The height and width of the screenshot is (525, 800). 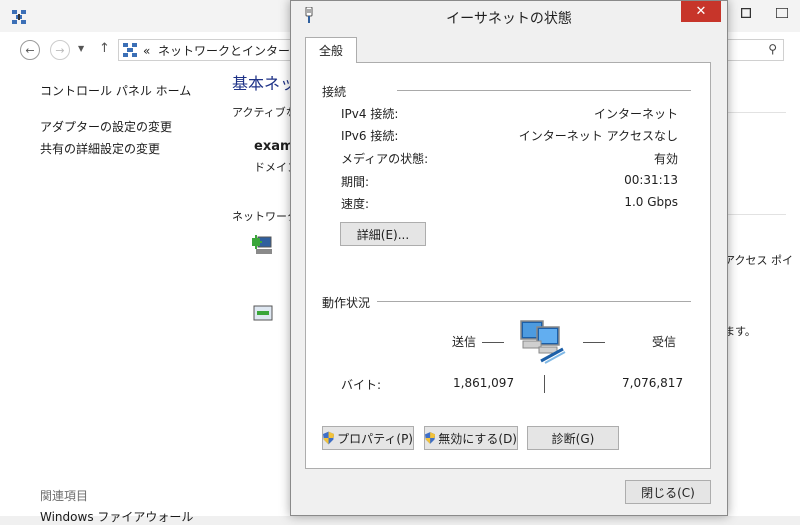 I want to click on control-panel-home-link: コントロール パネル ホーム, so click(x=115, y=90).